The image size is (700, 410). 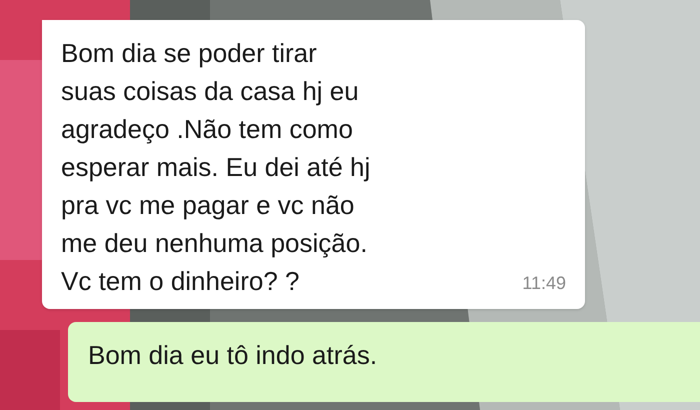 What do you see at coordinates (233, 355) in the screenshot?
I see `message-text: Bom dia eu tô indo atrás.` at bounding box center [233, 355].